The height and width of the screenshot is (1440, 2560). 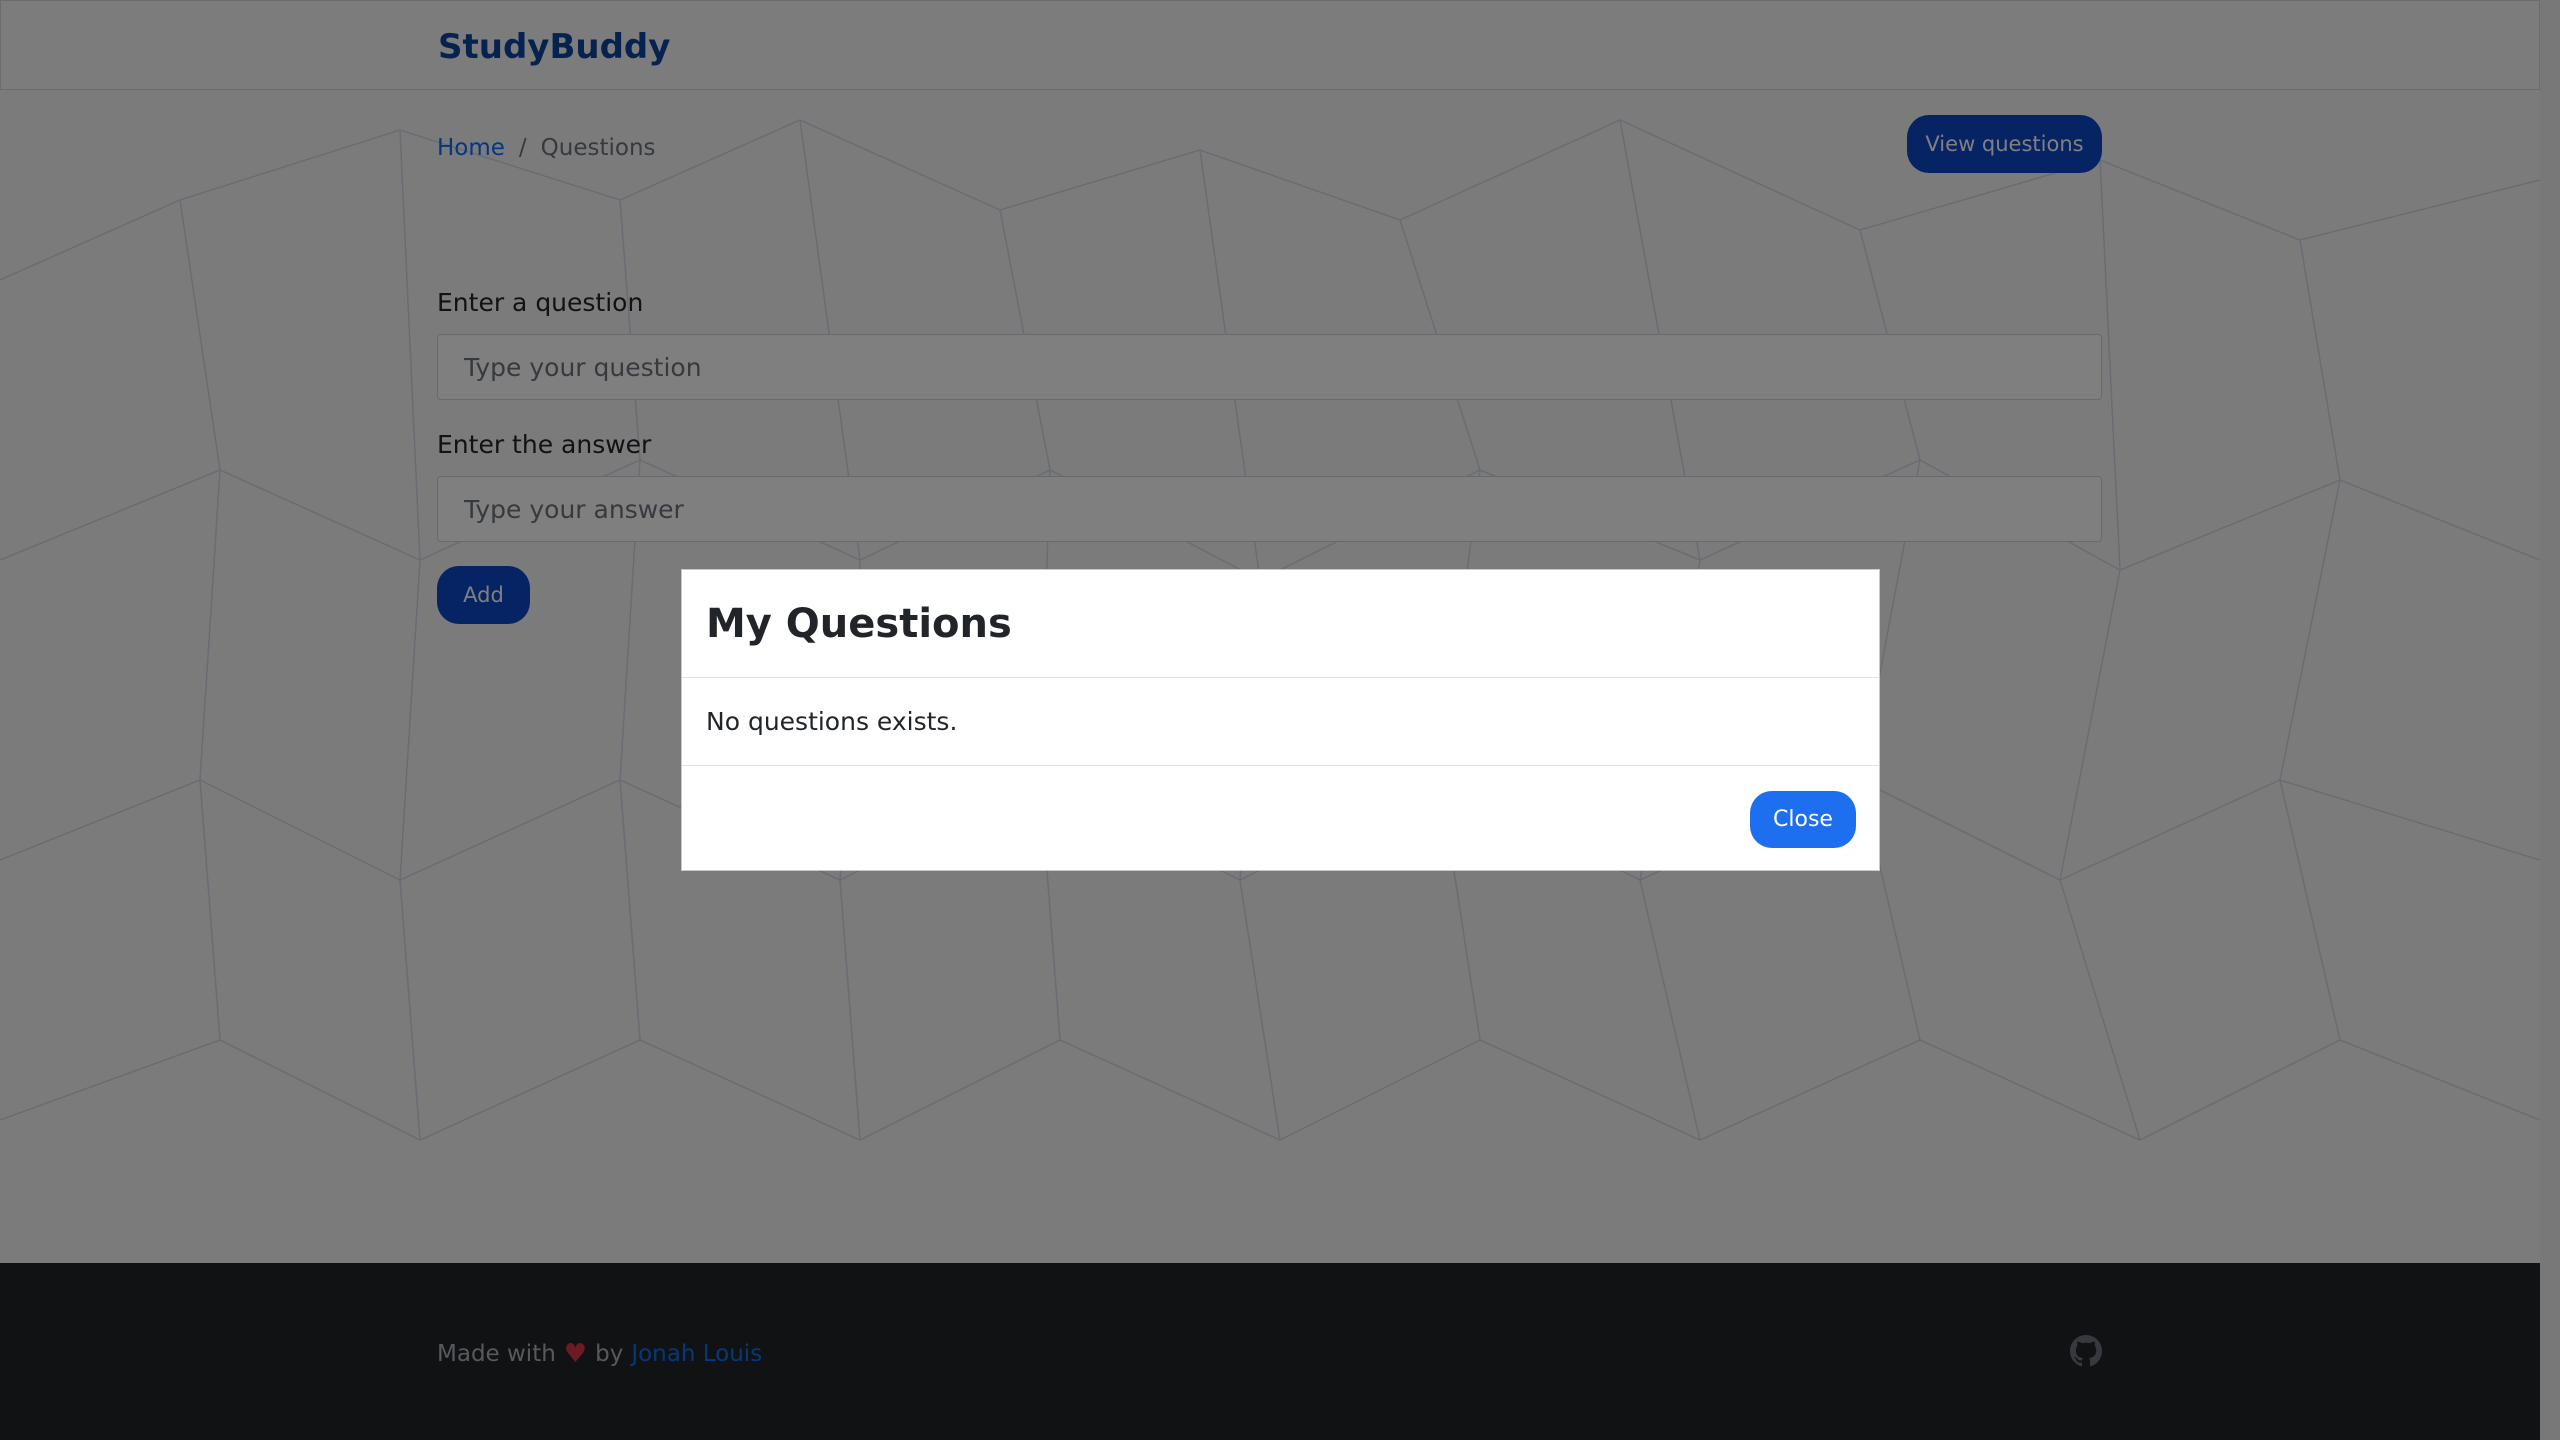 What do you see at coordinates (859, 623) in the screenshot?
I see `modal-title: My Questions` at bounding box center [859, 623].